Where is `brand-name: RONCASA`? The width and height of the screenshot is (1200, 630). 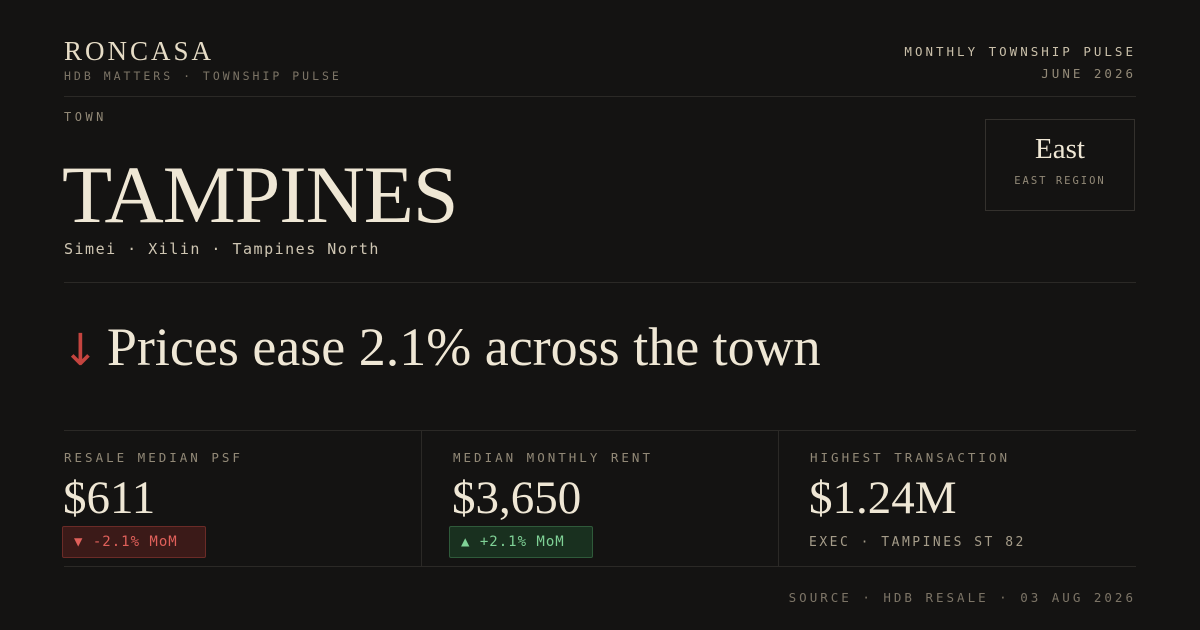
brand-name: RONCASA is located at coordinates (139, 51).